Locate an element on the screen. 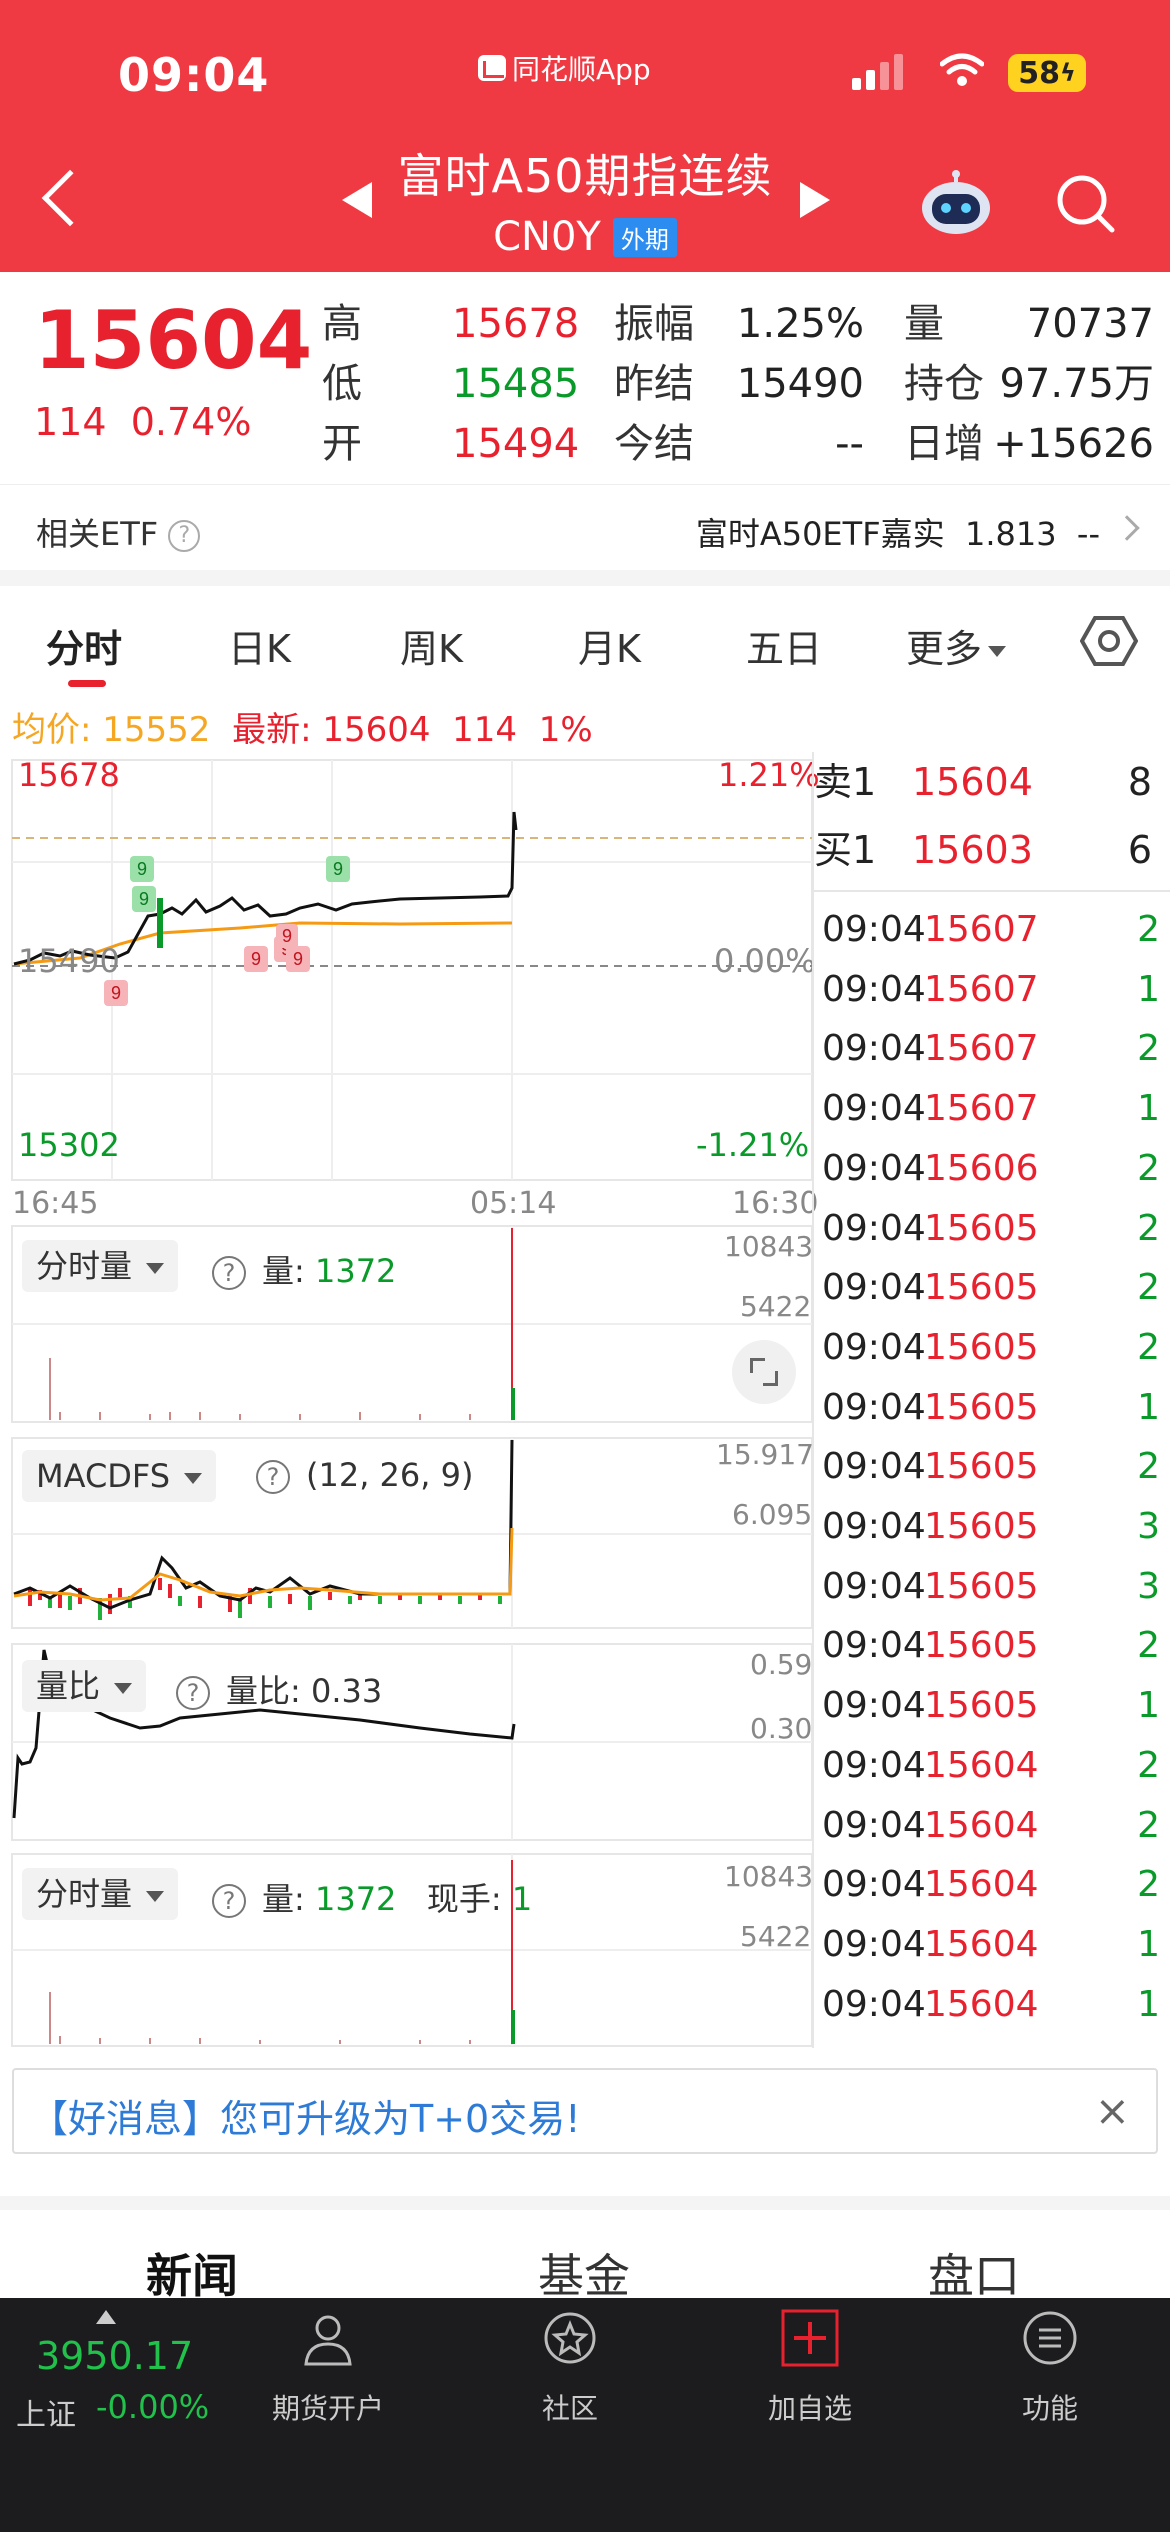 This screenshot has width=1170, height=2532. charging-icon: ϟ is located at coordinates (1067, 73).